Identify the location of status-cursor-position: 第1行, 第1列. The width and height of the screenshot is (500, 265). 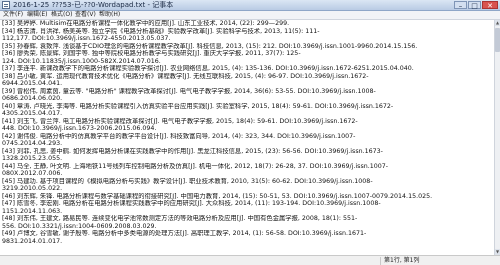
(399, 261).